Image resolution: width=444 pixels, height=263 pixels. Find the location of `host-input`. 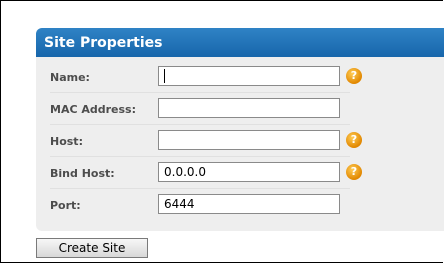

host-input is located at coordinates (249, 140).